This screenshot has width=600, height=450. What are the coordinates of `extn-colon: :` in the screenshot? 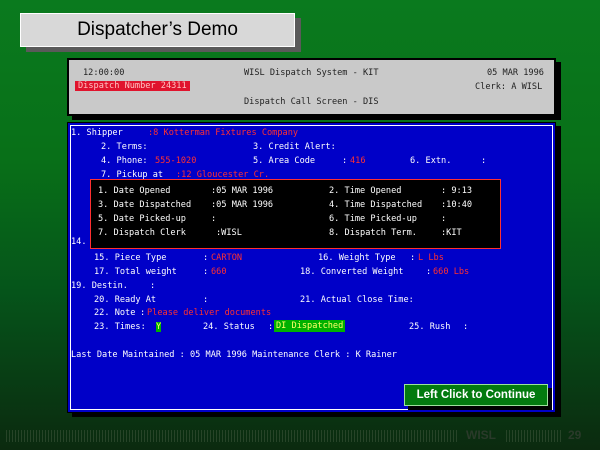 It's located at (484, 161).